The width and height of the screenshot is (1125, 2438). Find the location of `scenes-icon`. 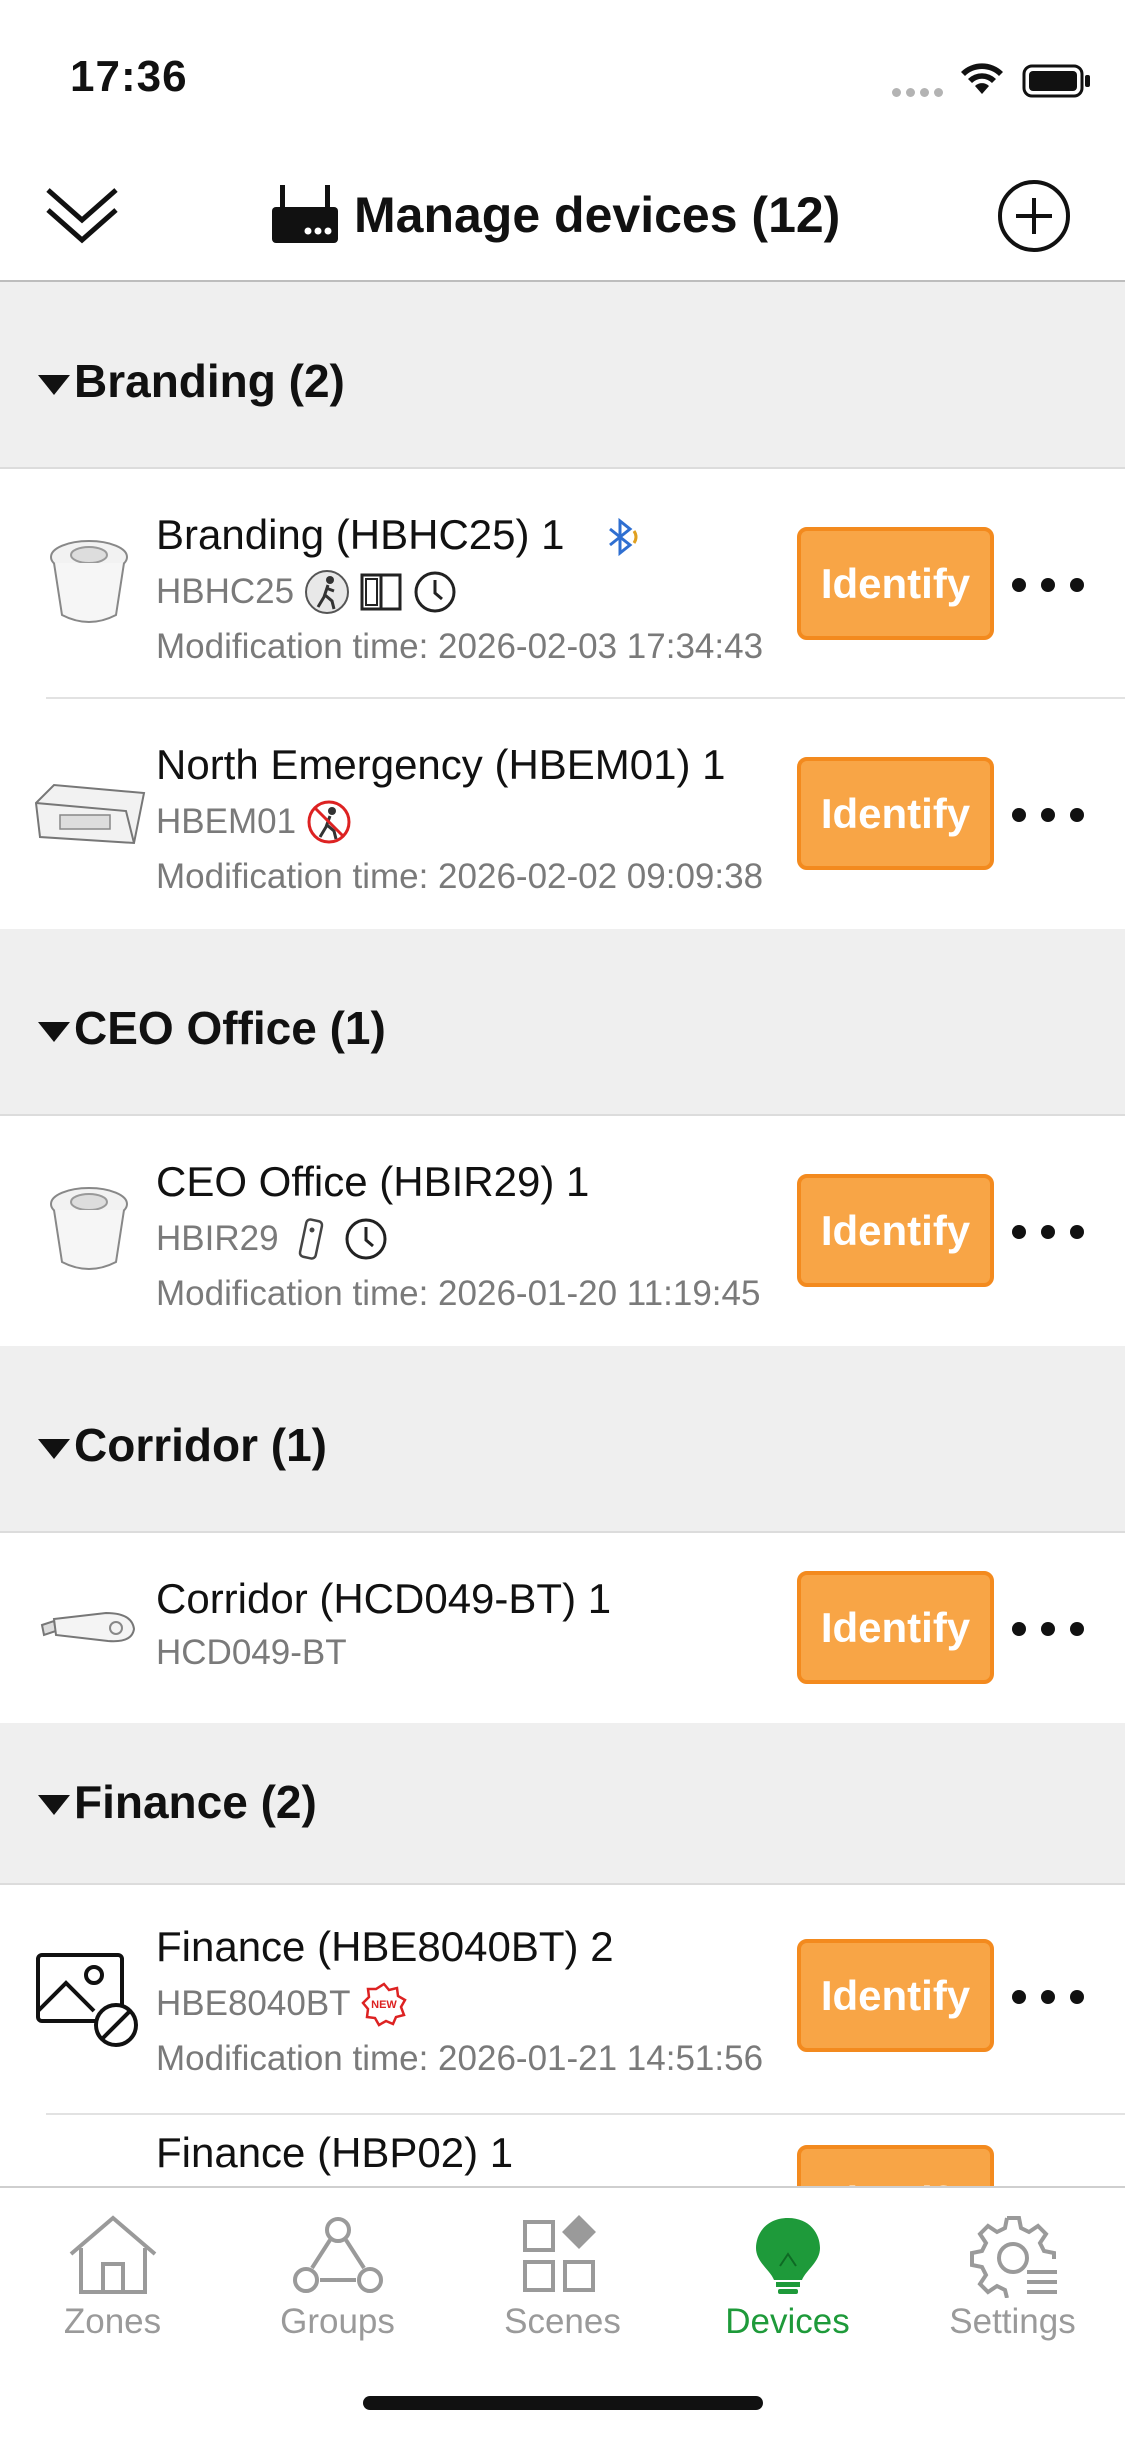

scenes-icon is located at coordinates (559, 2253).